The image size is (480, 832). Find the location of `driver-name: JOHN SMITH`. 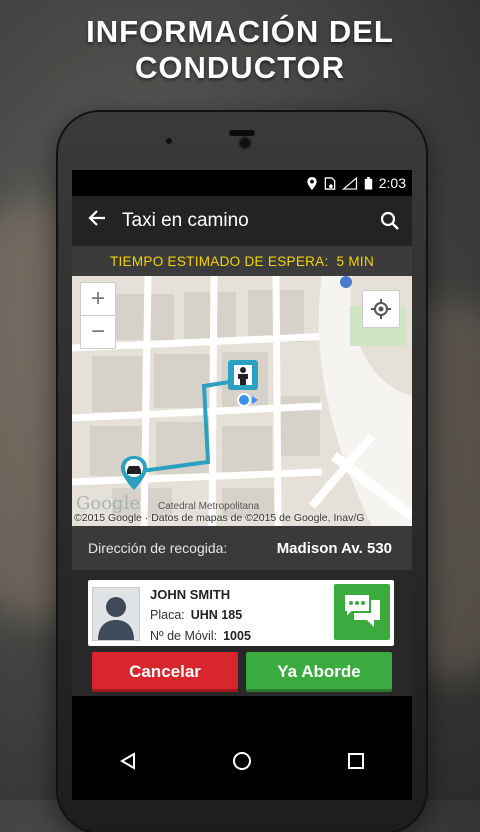

driver-name: JOHN SMITH is located at coordinates (190, 594).